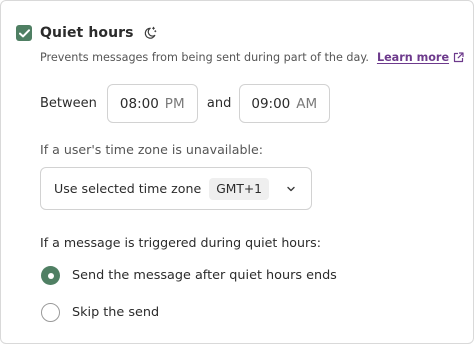  I want to click on start-time-input: 08:00 PM, so click(152, 103).